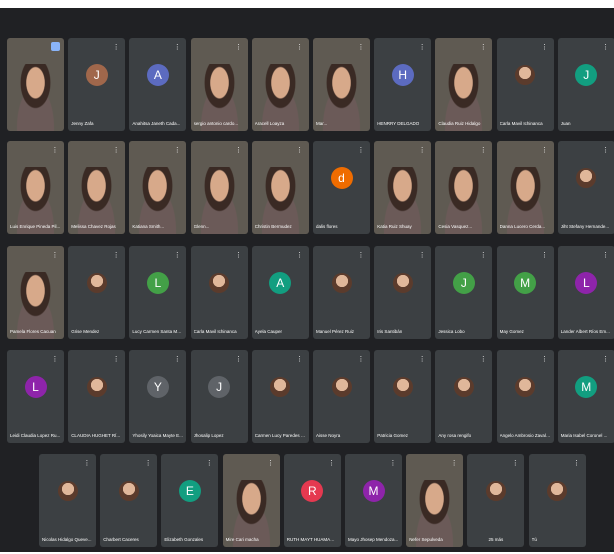 The height and width of the screenshot is (554, 614). Describe the element at coordinates (341, 292) in the screenshot. I see `participant-tile: ⋮ Manuel Pérez Ruiz` at that location.